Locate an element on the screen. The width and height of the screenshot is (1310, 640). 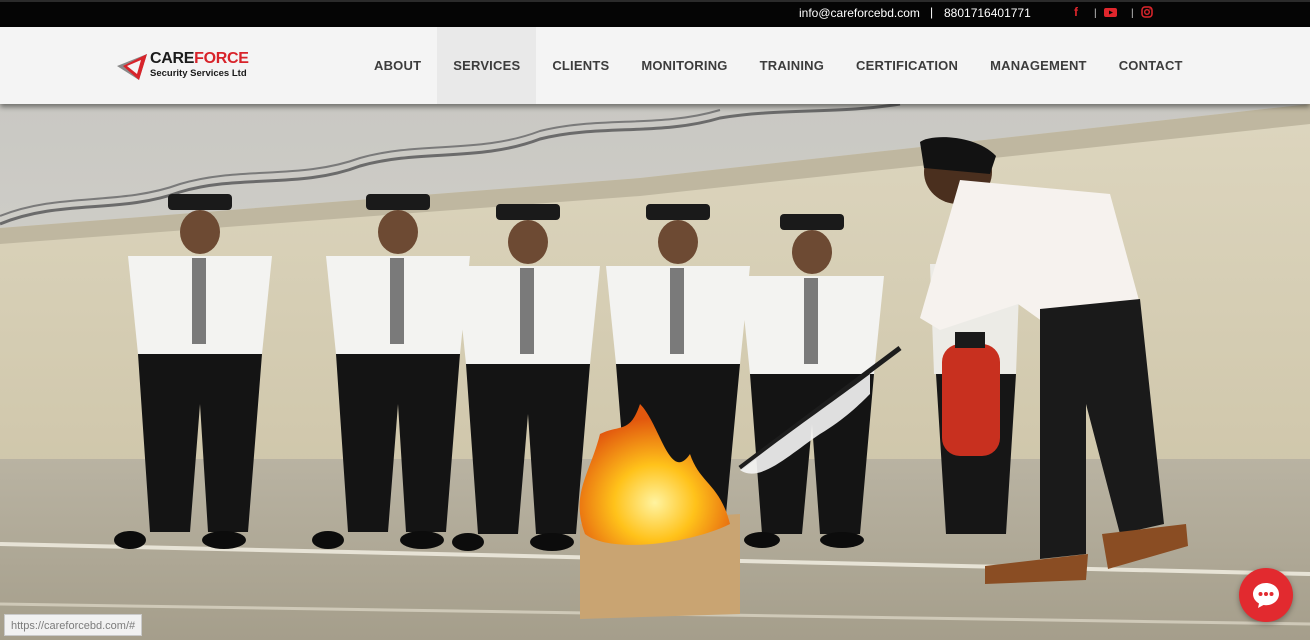
chat-bubble-icon is located at coordinates (1266, 595).